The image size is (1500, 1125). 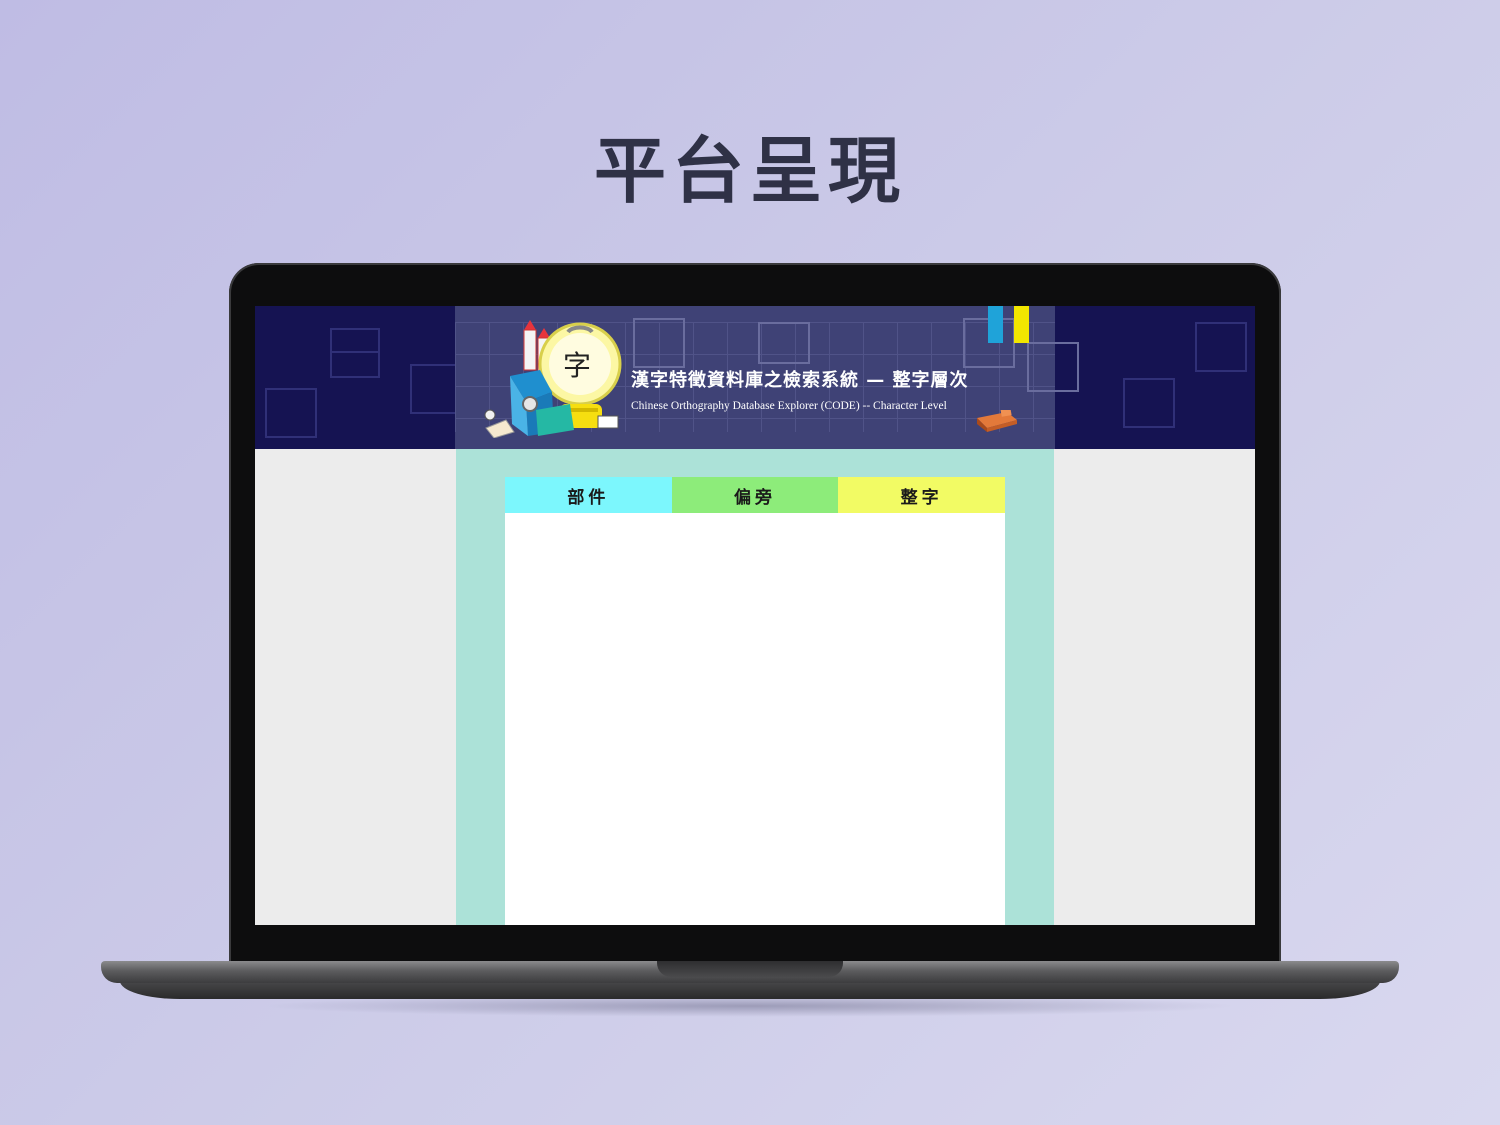 I want to click on content-panel, so click(x=755, y=701).